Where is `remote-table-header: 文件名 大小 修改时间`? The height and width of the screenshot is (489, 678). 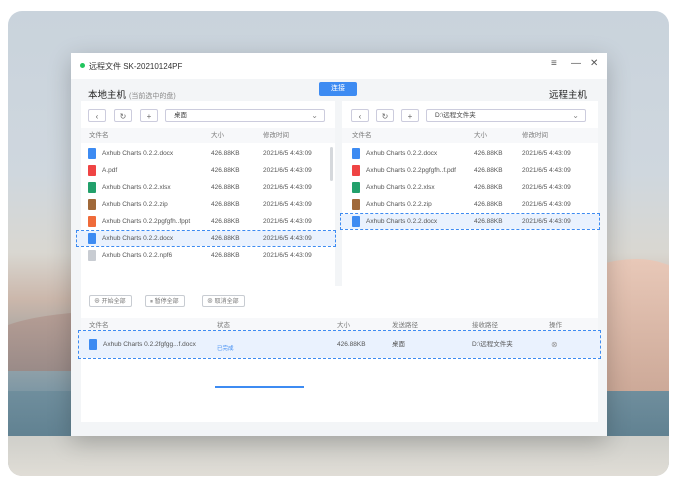 remote-table-header: 文件名 大小 修改时间 is located at coordinates (470, 135).